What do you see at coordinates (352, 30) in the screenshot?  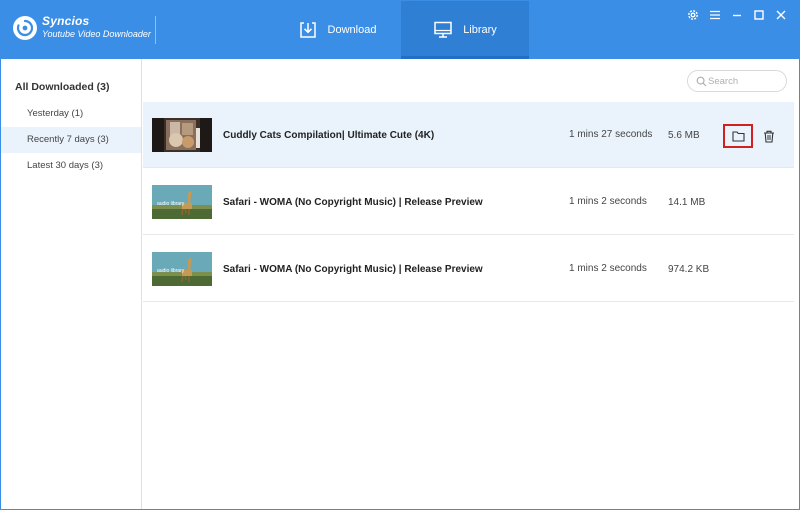 I see `tab-download-label: Download` at bounding box center [352, 30].